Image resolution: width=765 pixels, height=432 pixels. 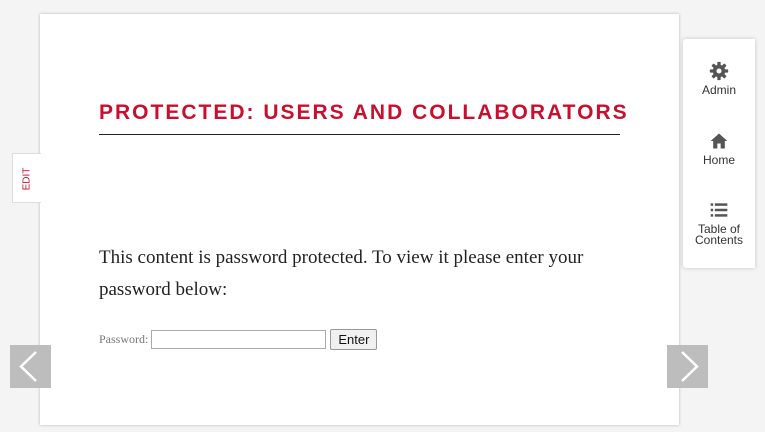 I want to click on password-form: Password: Enter, so click(x=238, y=339).